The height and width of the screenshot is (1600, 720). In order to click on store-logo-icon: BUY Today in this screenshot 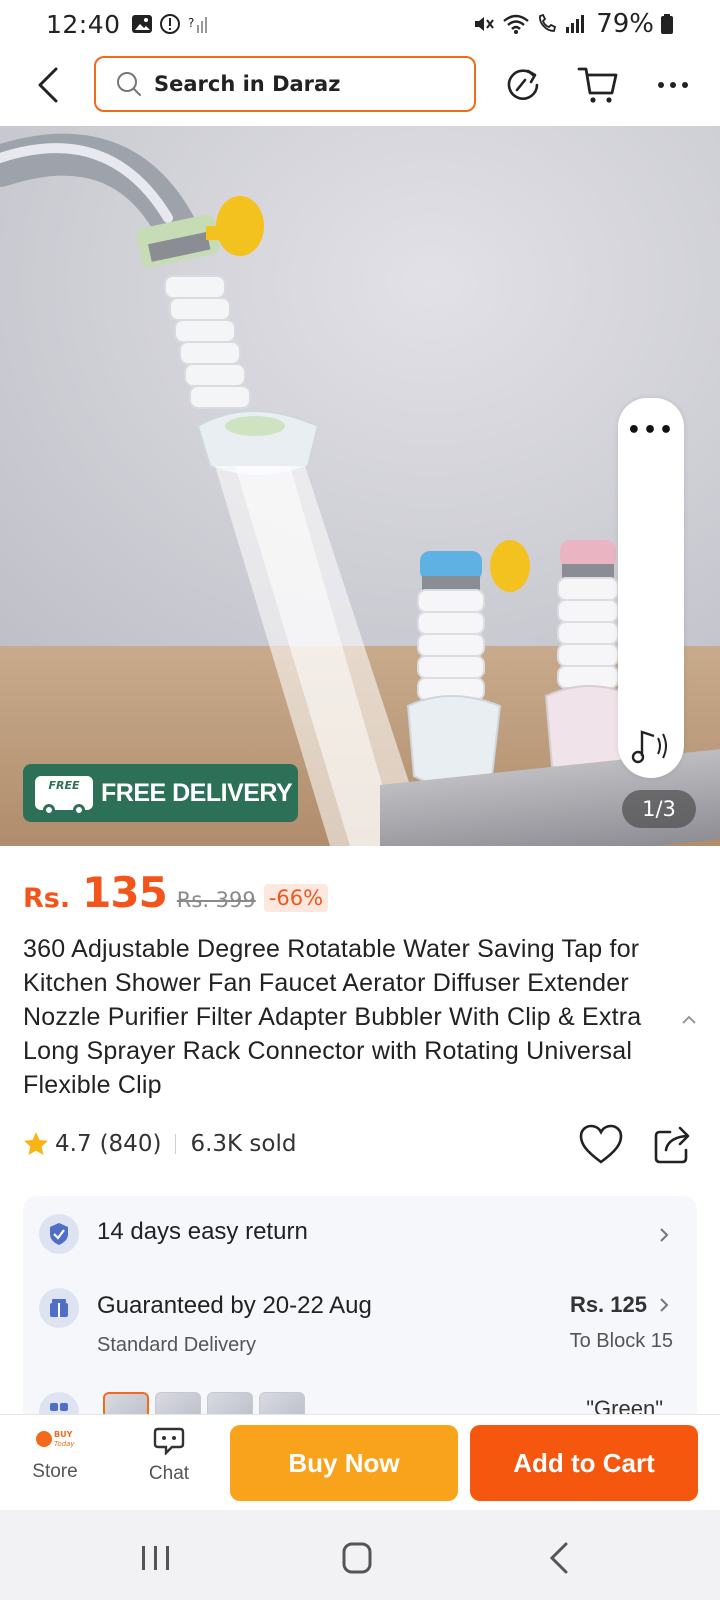, I will do `click(55, 1439)`.